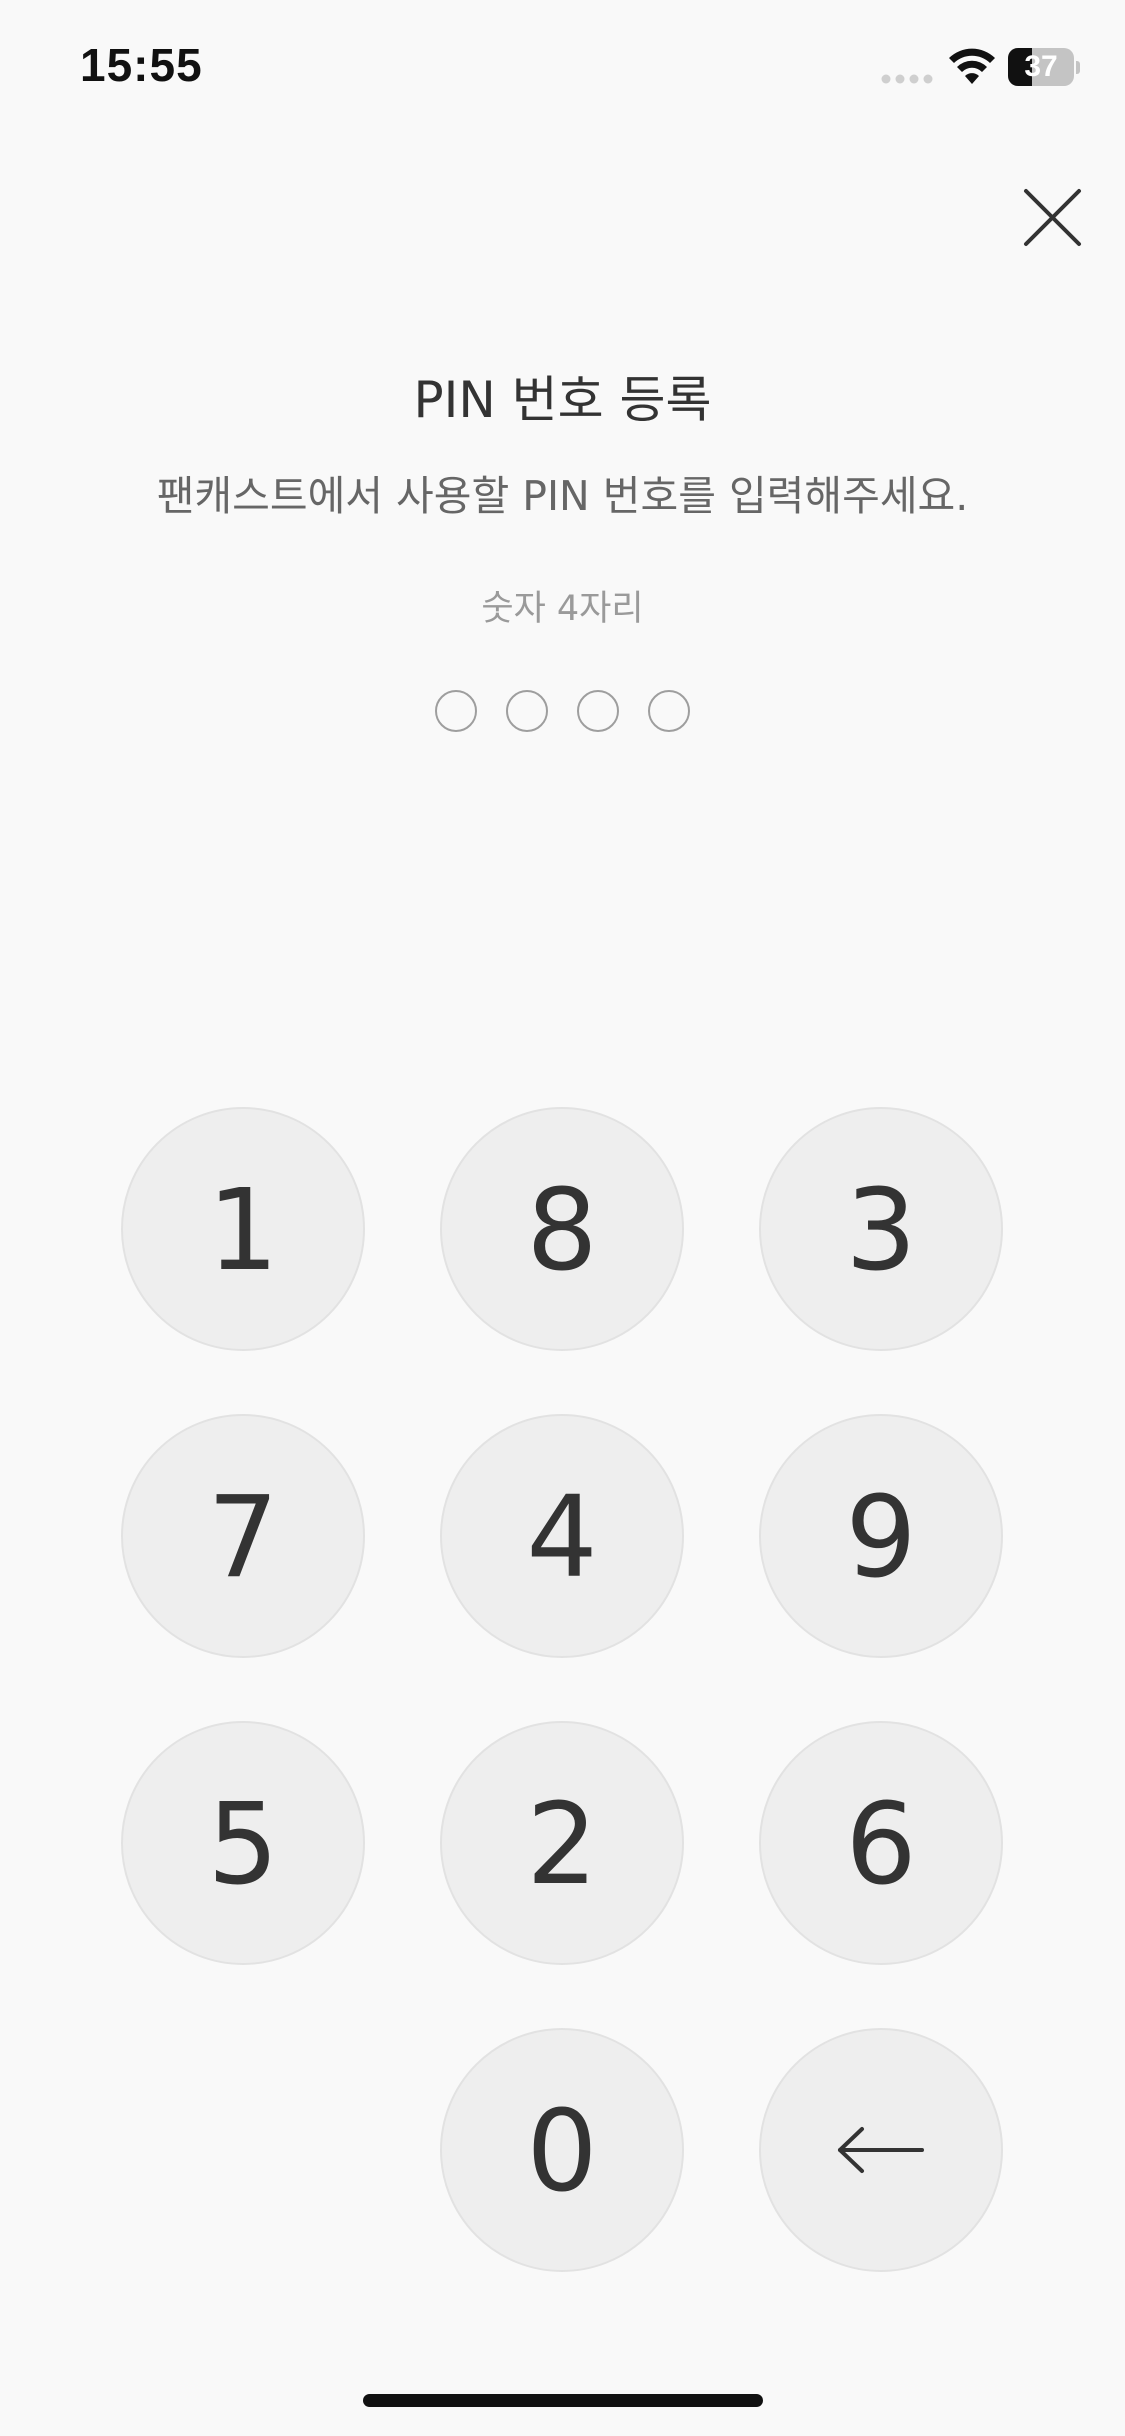  Describe the element at coordinates (1078, 67) in the screenshot. I see `battery-cap` at that location.